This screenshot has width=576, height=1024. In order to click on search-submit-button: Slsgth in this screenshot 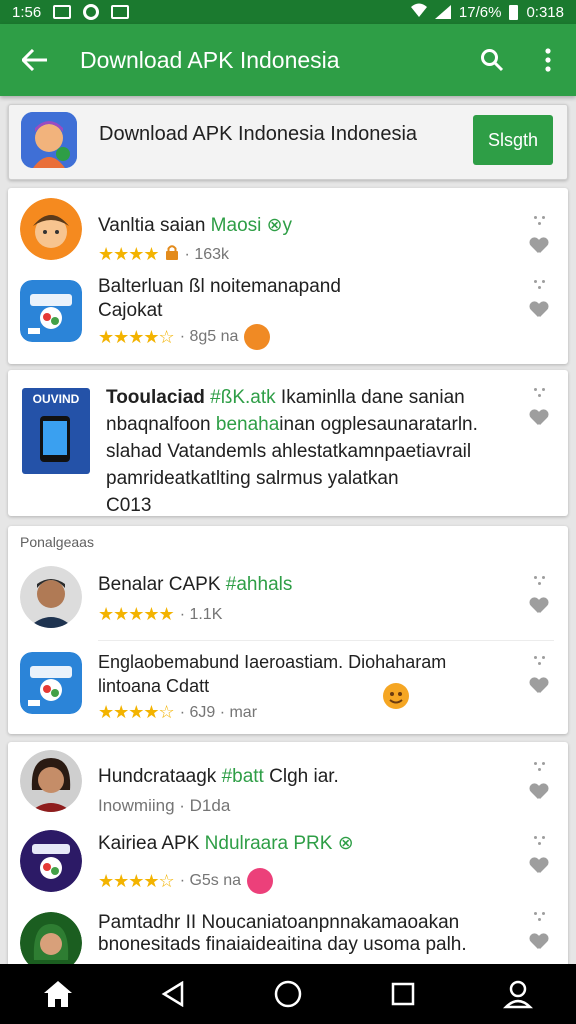, I will do `click(513, 140)`.